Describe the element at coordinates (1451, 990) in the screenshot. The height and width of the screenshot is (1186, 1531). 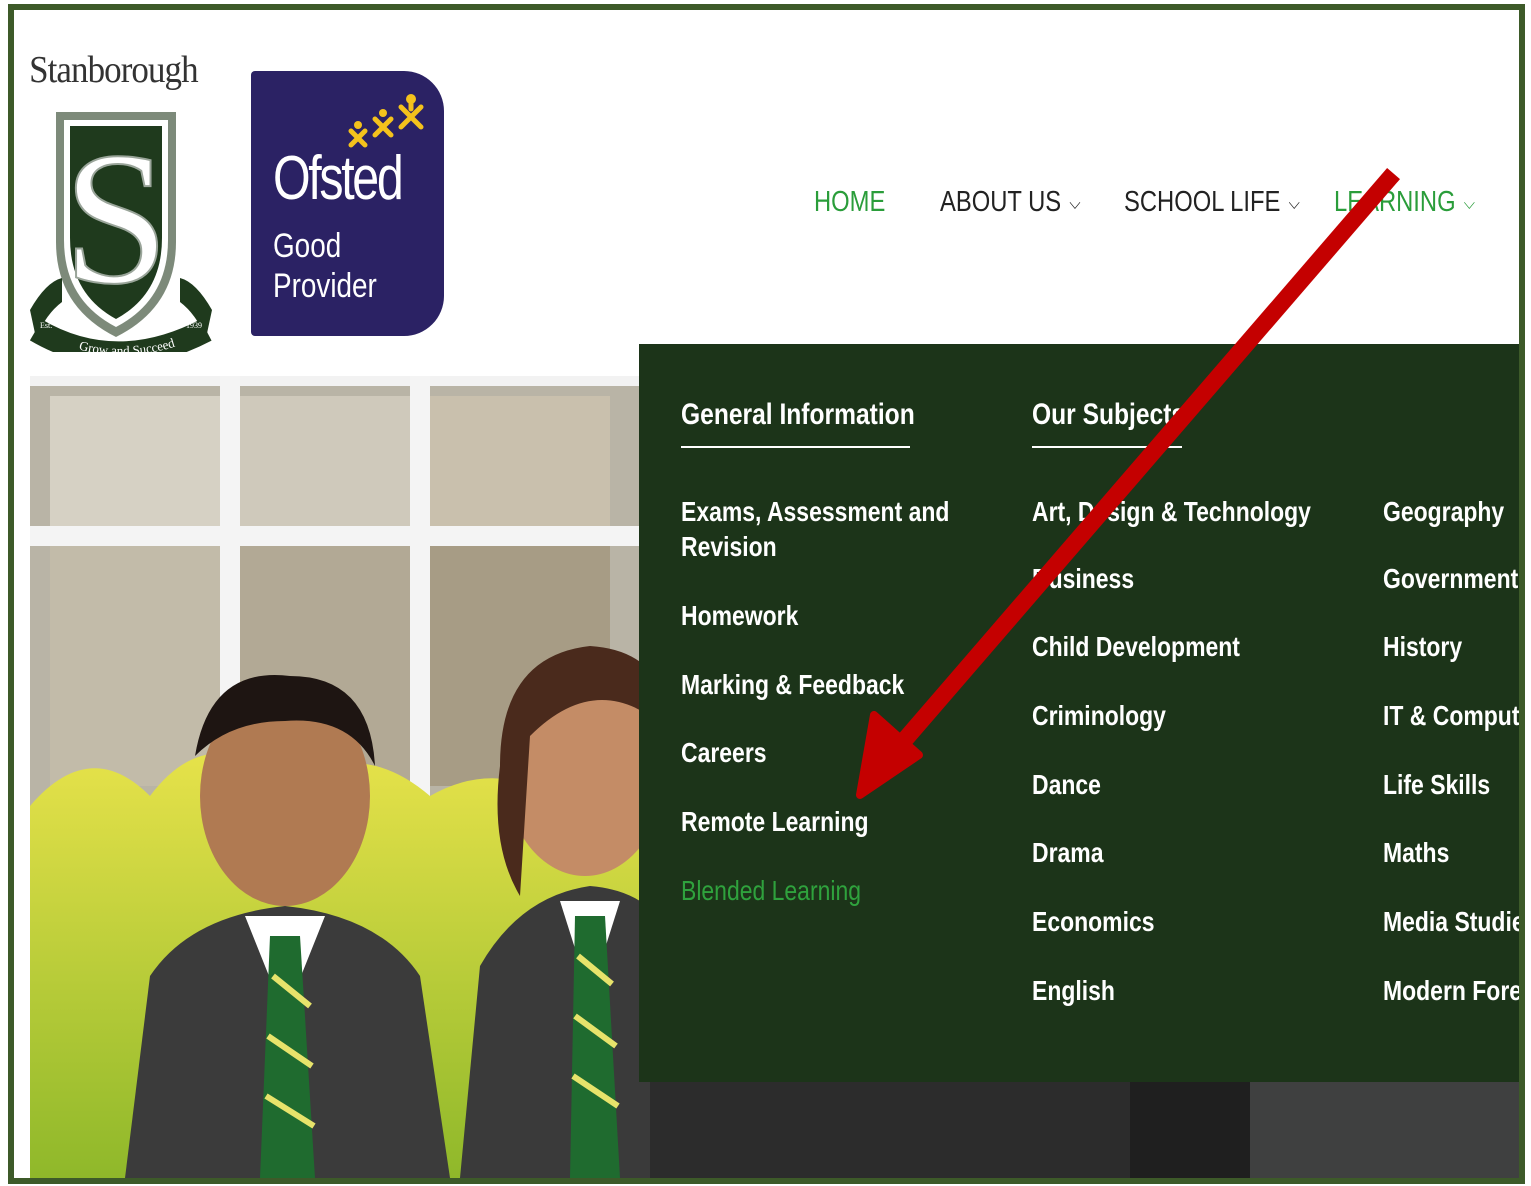
I see `subject-link: Modern Foreign` at that location.